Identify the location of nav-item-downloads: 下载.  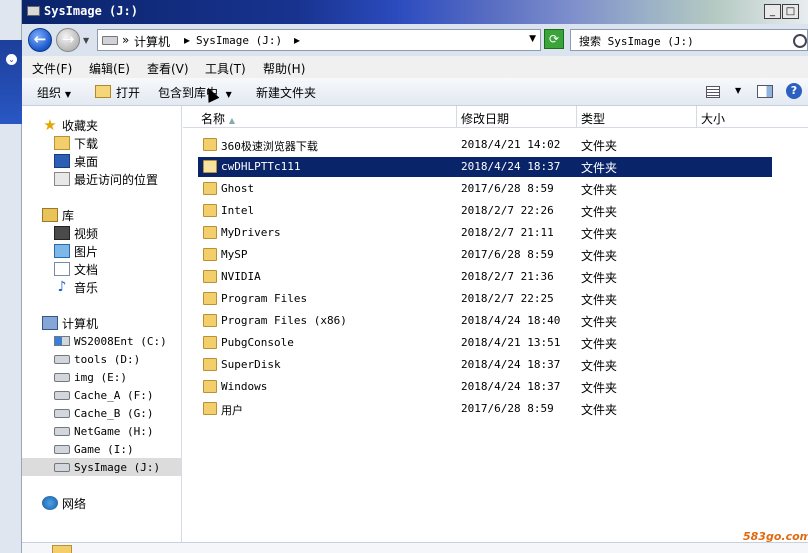
(76, 143).